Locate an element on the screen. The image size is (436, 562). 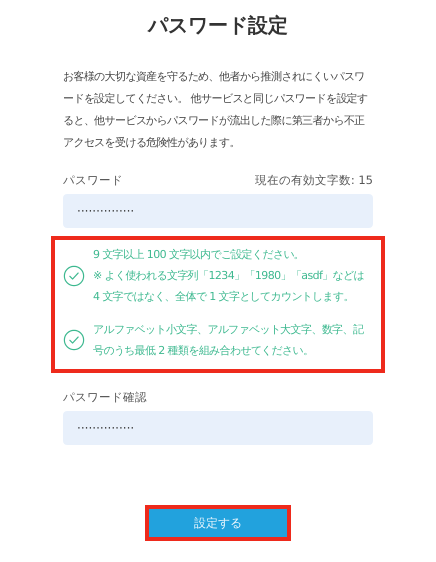
field-label: パスワード is located at coordinates (93, 180).